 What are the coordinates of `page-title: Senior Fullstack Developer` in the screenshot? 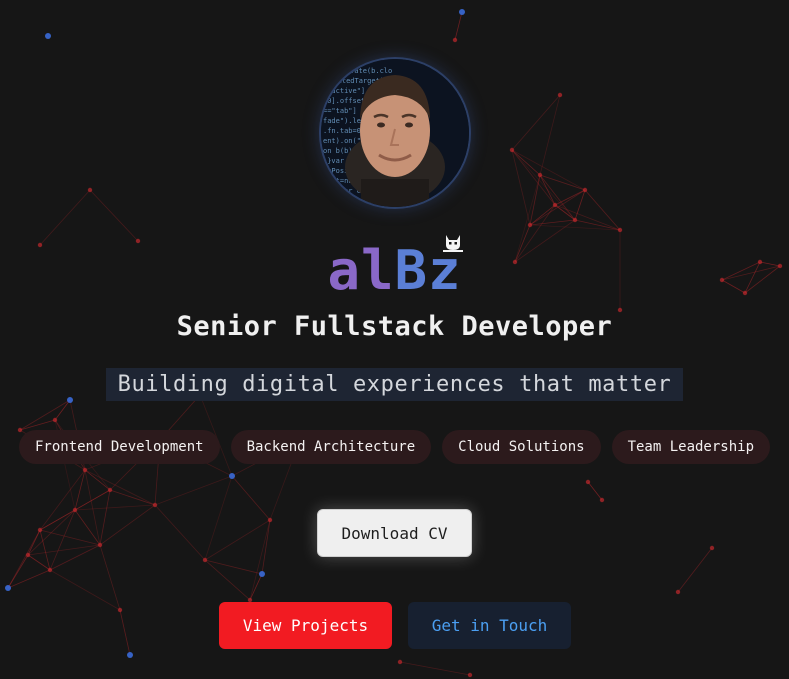 It's located at (394, 326).